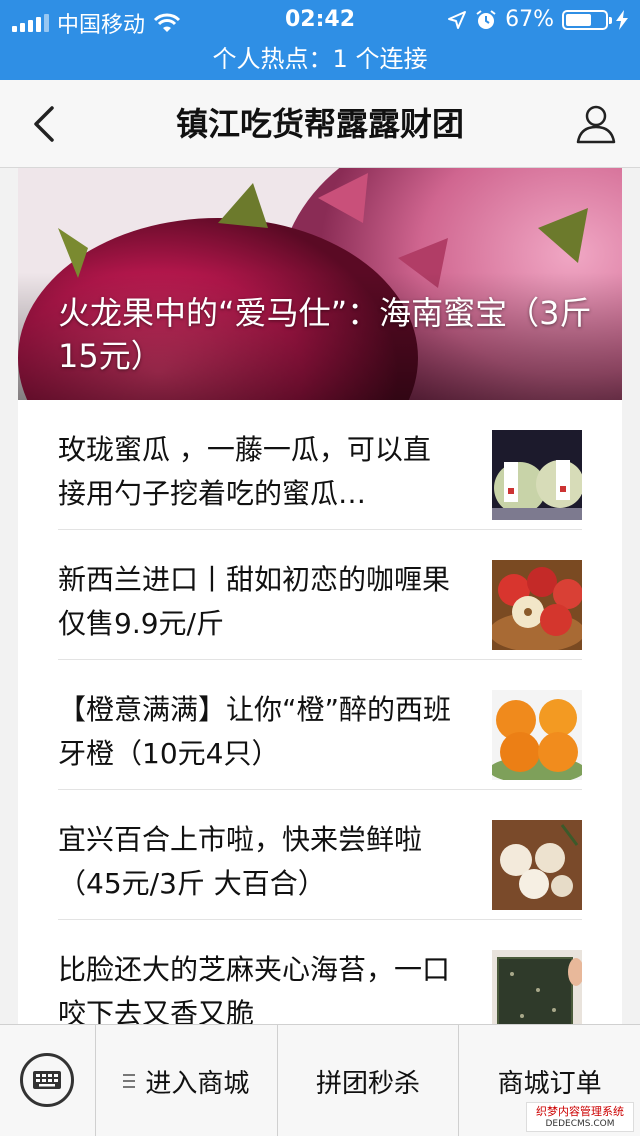 The image size is (640, 1136). Describe the element at coordinates (240, 861) in the screenshot. I see `list-item-title: 宜兴百合上市啦，快来尝鲜啦（45元/3斤 大百合）` at that location.